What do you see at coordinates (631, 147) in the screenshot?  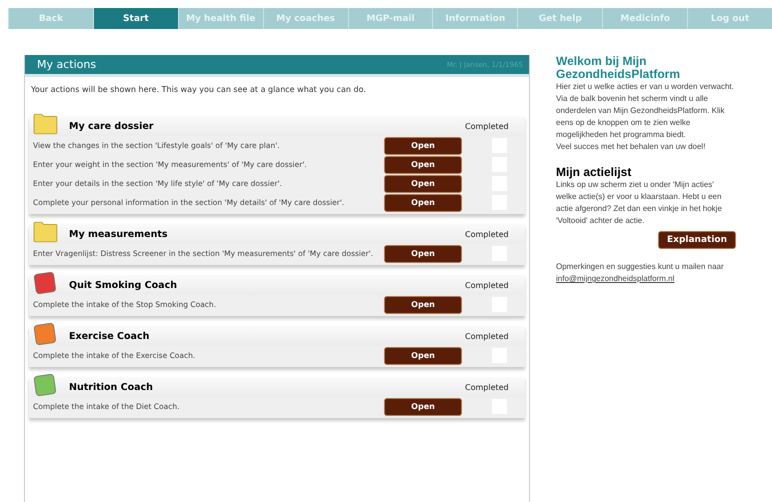 I see `wish-text: Veel succes met het behalen van uw doel!` at bounding box center [631, 147].